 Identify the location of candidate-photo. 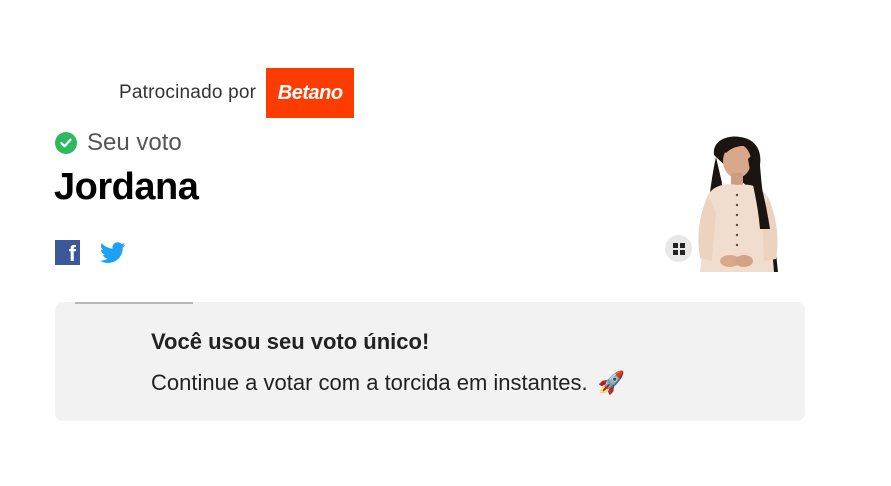
(738, 202).